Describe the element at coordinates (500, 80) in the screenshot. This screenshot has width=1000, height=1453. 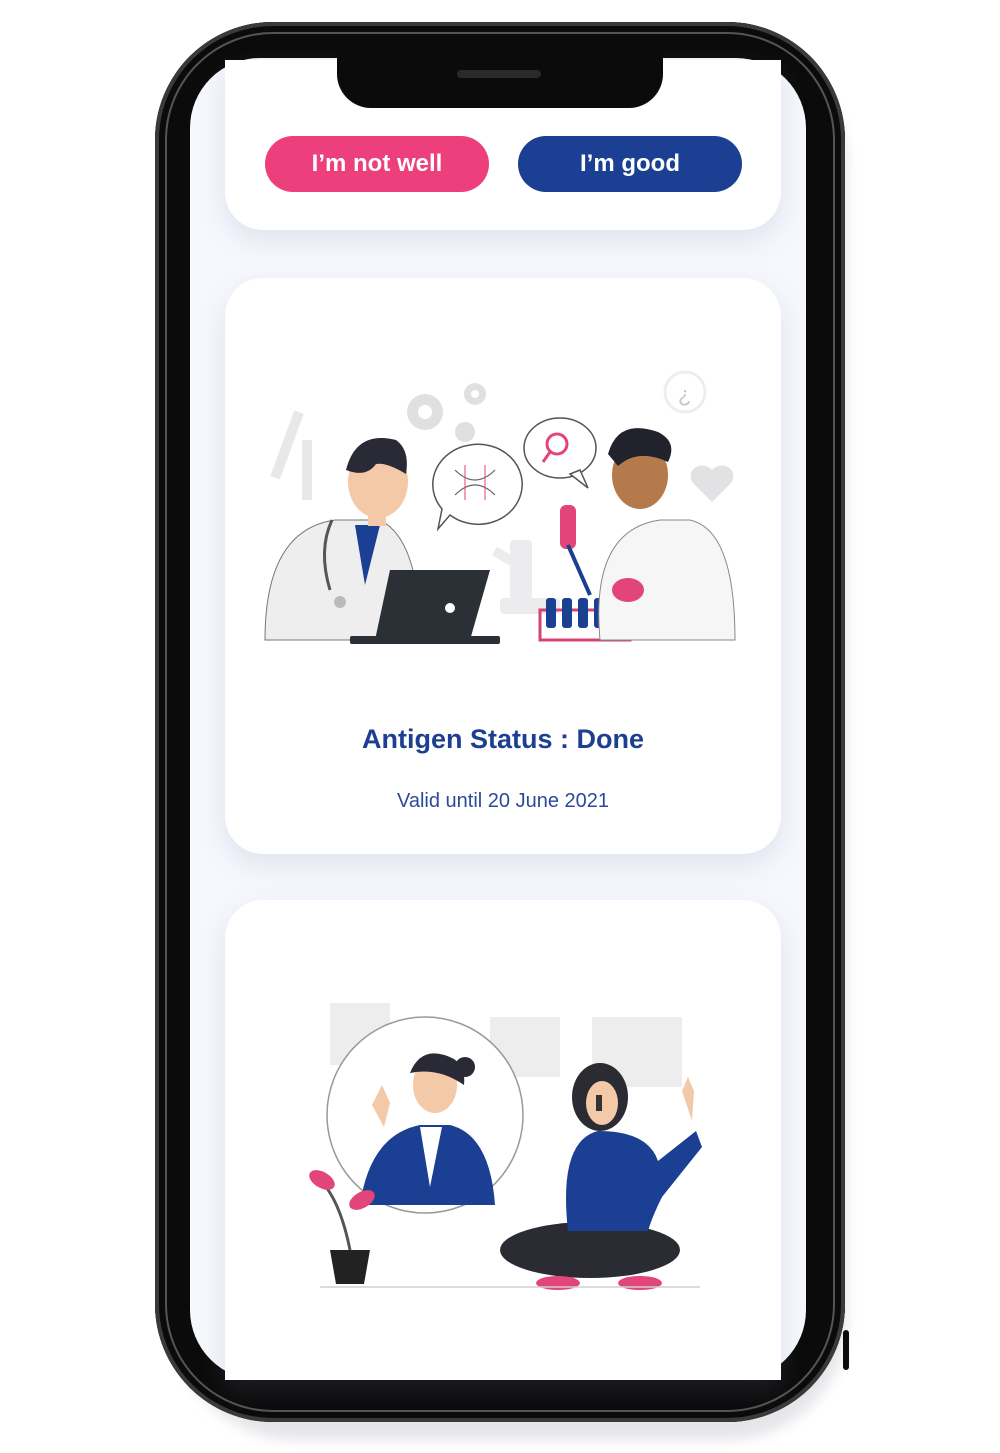
I see `phone-notch` at that location.